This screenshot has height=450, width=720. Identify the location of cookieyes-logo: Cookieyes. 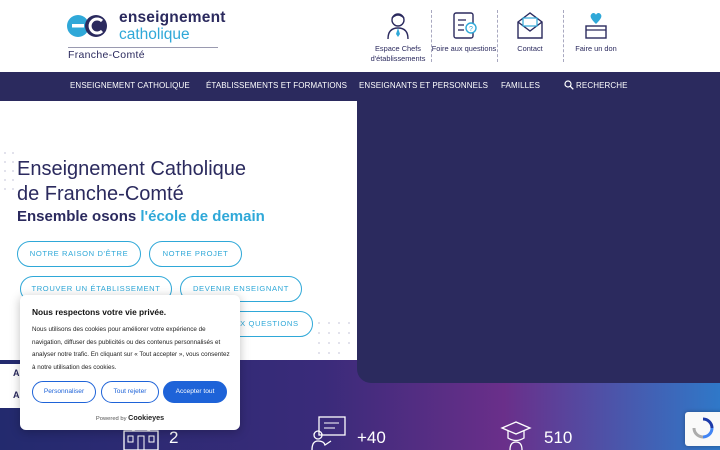
(146, 417).